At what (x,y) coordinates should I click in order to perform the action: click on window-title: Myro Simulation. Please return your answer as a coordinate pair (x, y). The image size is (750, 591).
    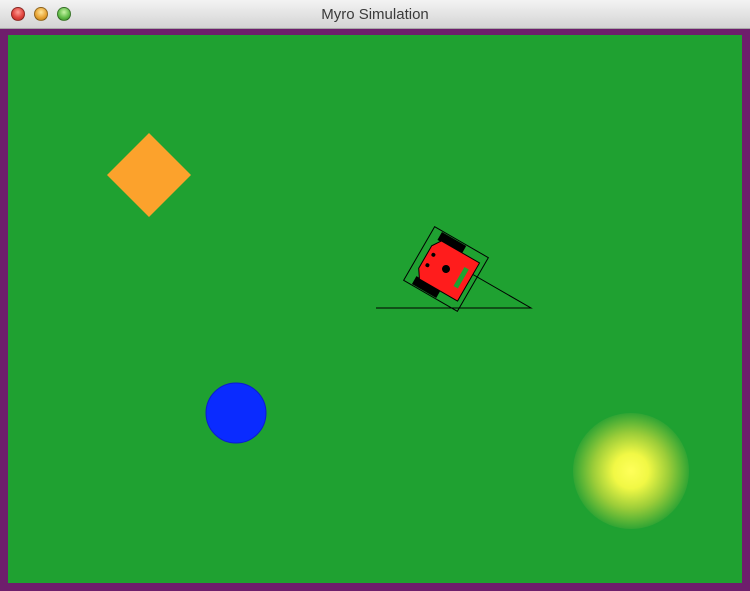
    Looking at the image, I should click on (375, 14).